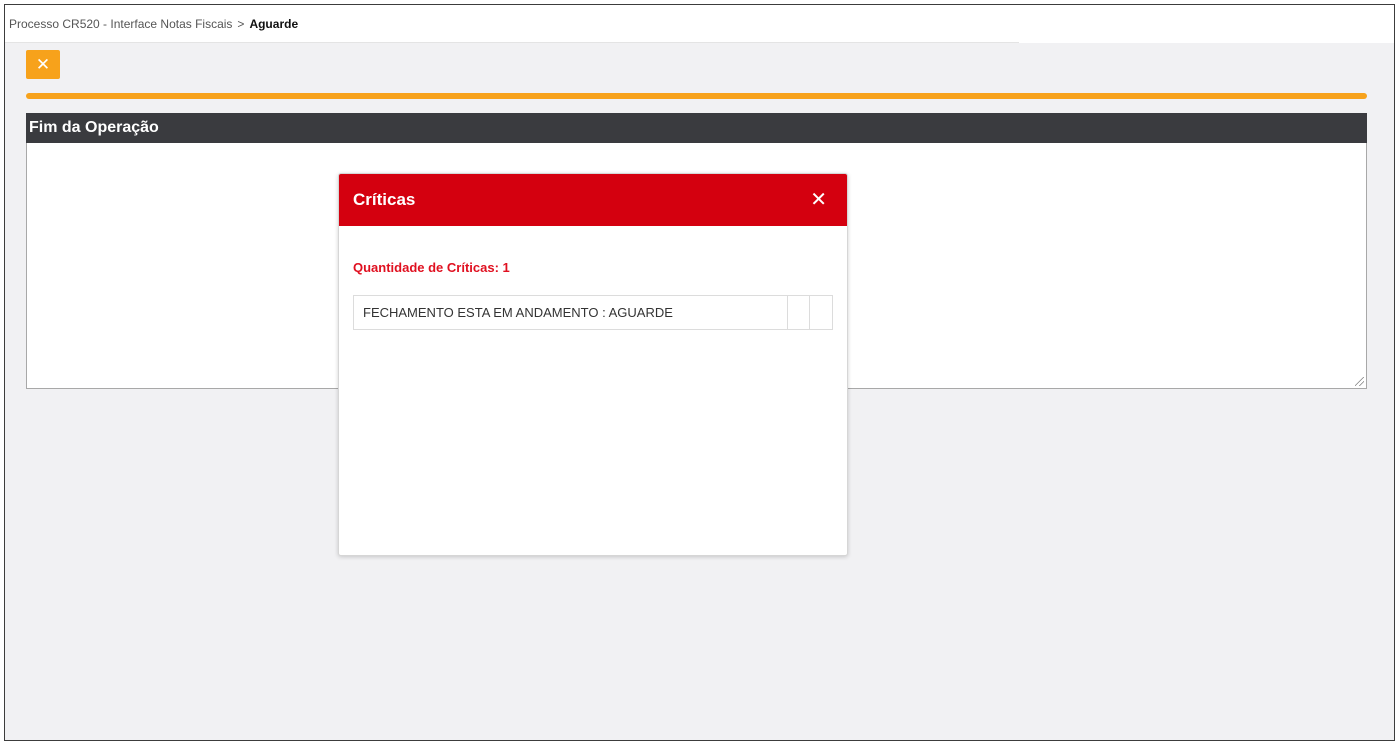 Image resolution: width=1399 pixels, height=744 pixels. I want to click on modal-close-icon: ✕, so click(818, 200).